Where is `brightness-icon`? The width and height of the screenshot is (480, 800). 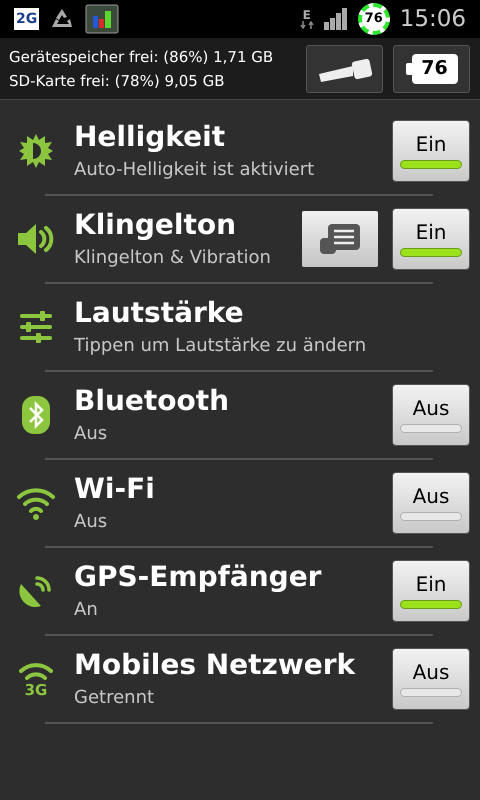 brightness-icon is located at coordinates (36, 151).